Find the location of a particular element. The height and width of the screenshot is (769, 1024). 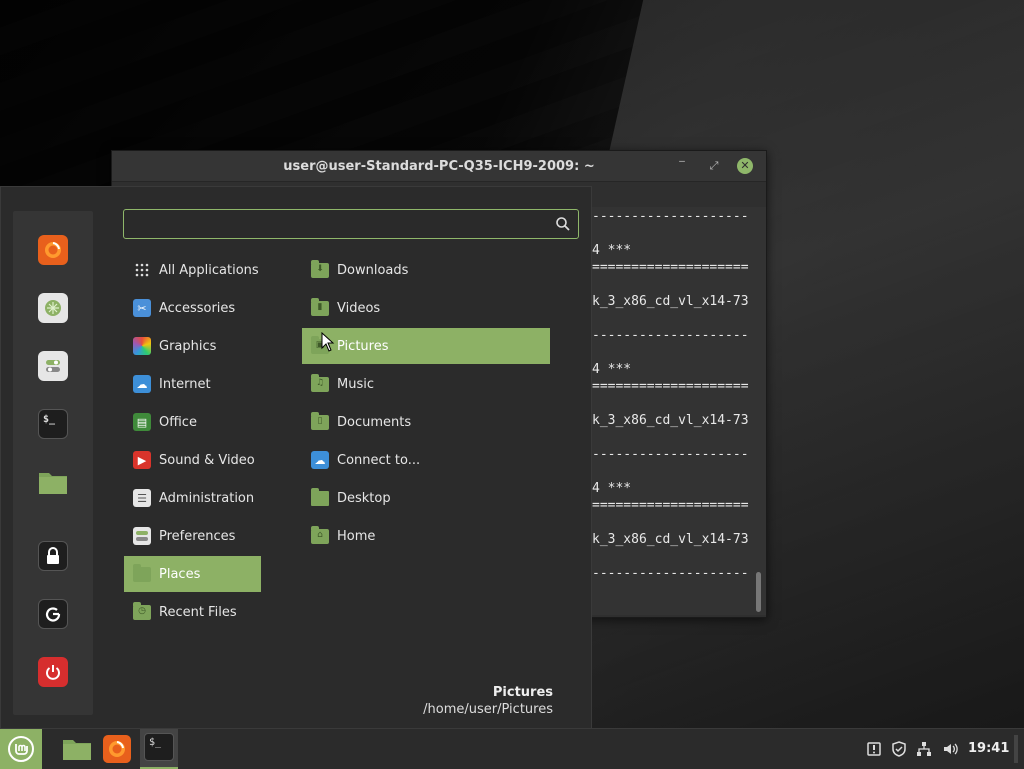

category-all-applications: All Applications is located at coordinates (192, 270).